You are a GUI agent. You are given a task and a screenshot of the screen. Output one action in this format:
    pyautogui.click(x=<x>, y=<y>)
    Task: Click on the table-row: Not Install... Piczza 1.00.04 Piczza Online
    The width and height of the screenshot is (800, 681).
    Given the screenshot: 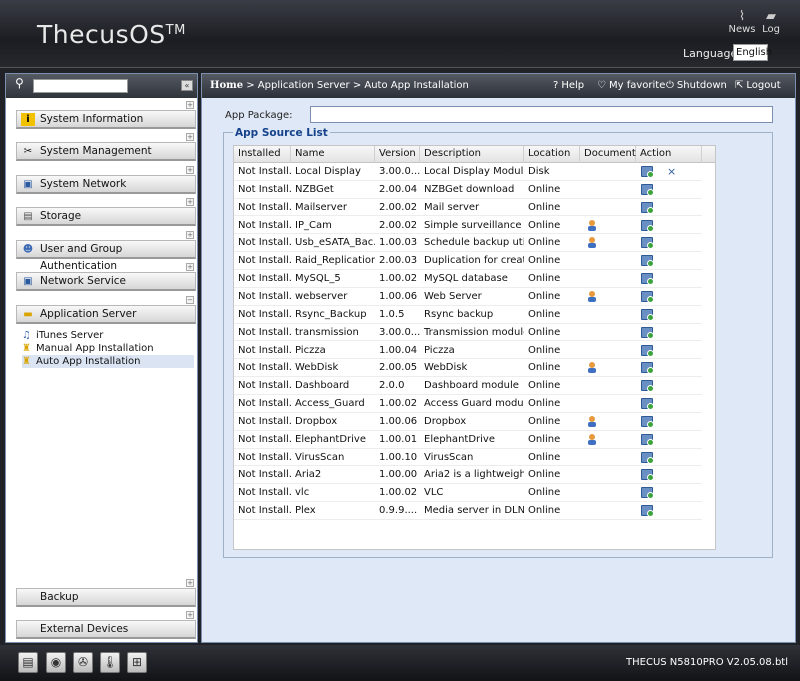 What is the action you would take?
    pyautogui.click(x=468, y=351)
    